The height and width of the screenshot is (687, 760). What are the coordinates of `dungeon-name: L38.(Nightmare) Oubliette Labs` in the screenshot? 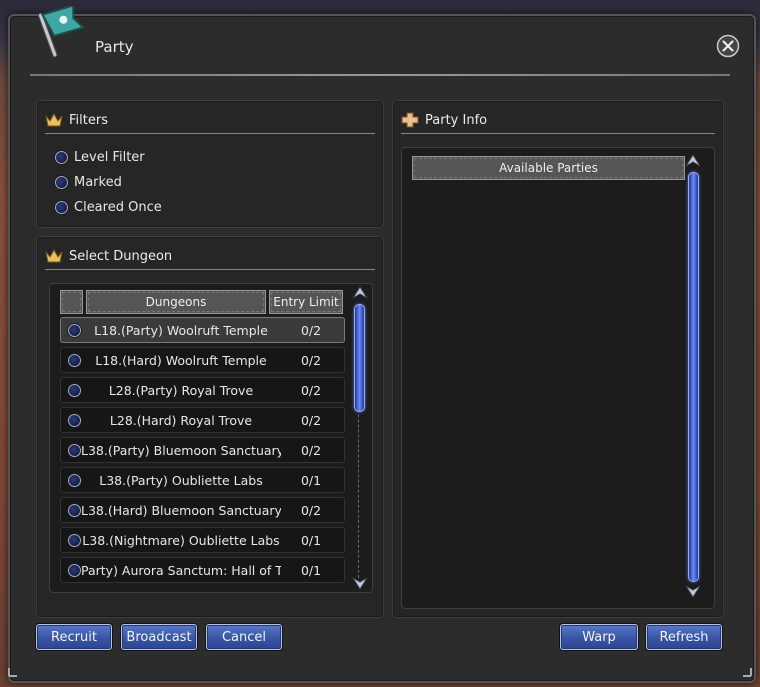 It's located at (181, 540).